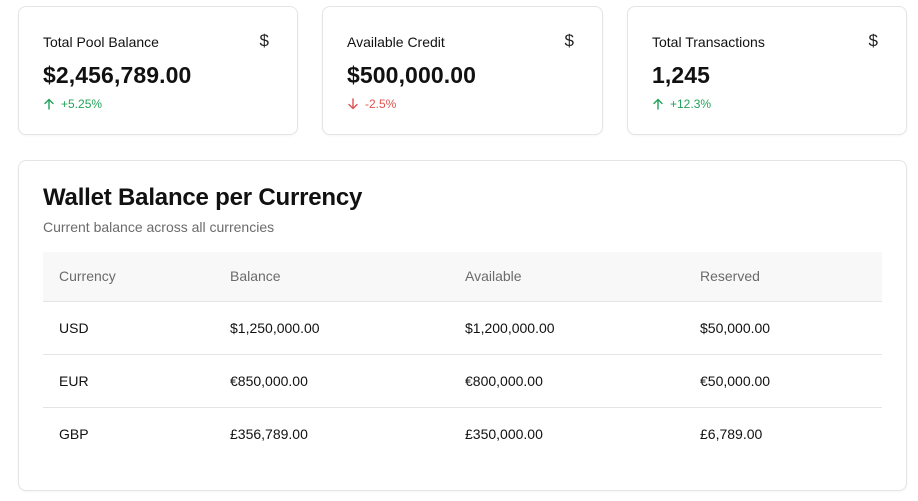  I want to click on column-header-balance: Balance, so click(331, 277).